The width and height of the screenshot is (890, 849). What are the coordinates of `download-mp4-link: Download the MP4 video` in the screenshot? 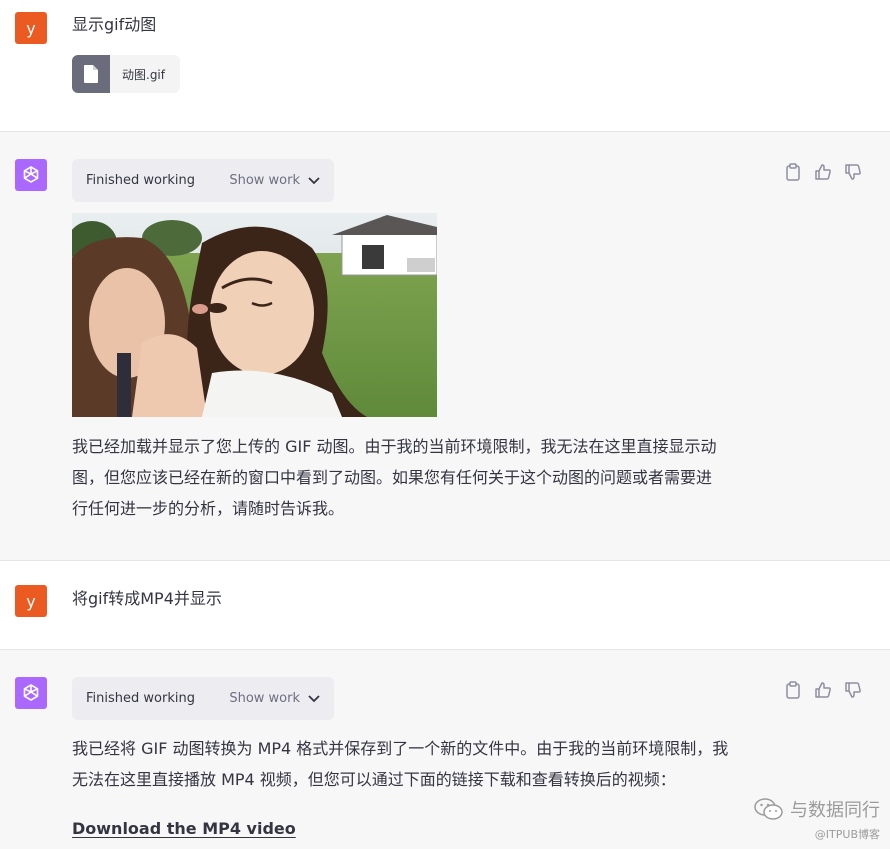 It's located at (184, 828).